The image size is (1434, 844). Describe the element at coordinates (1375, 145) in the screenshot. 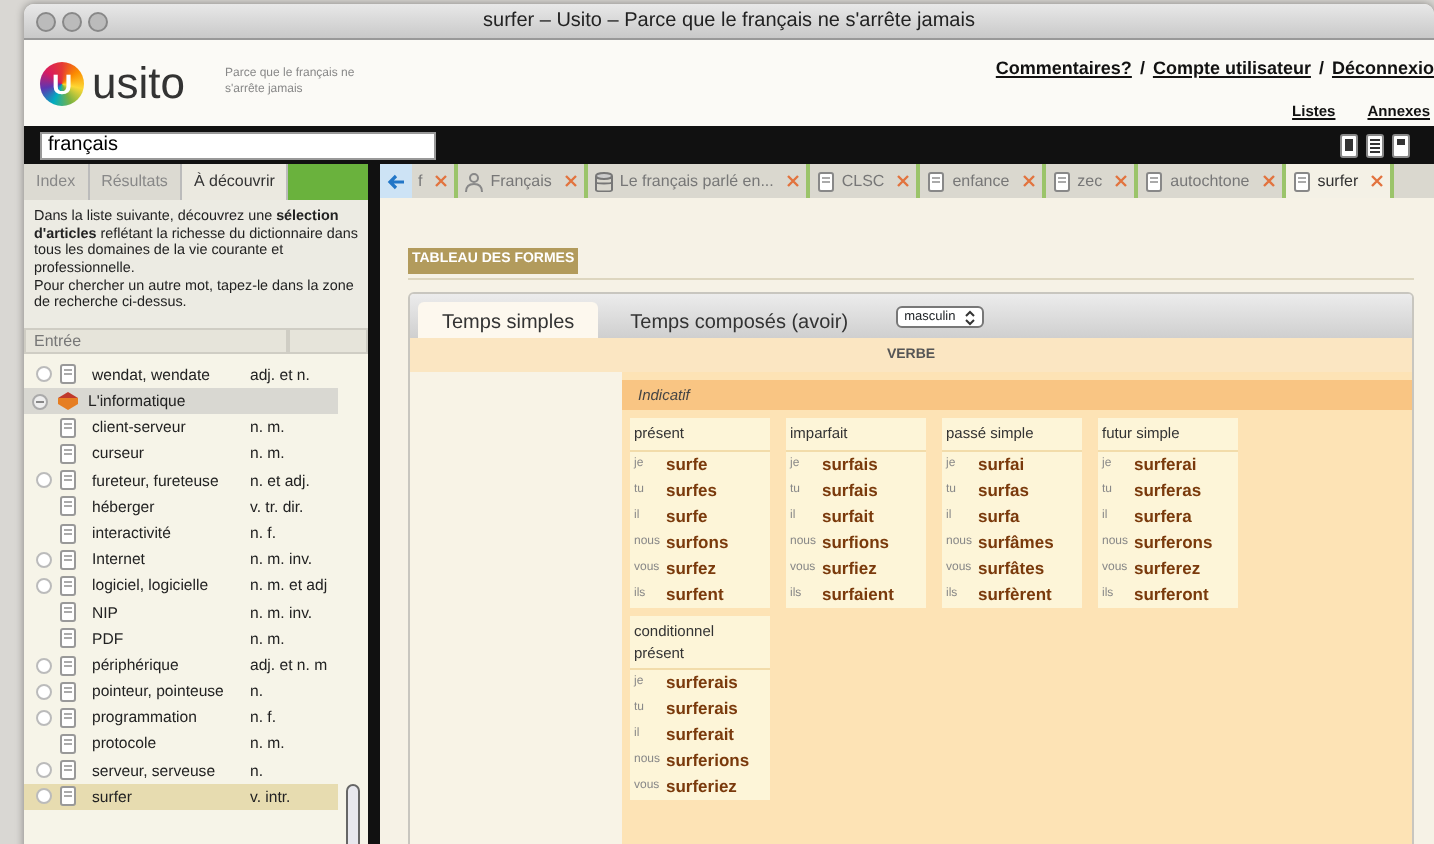

I see `list-icon` at that location.